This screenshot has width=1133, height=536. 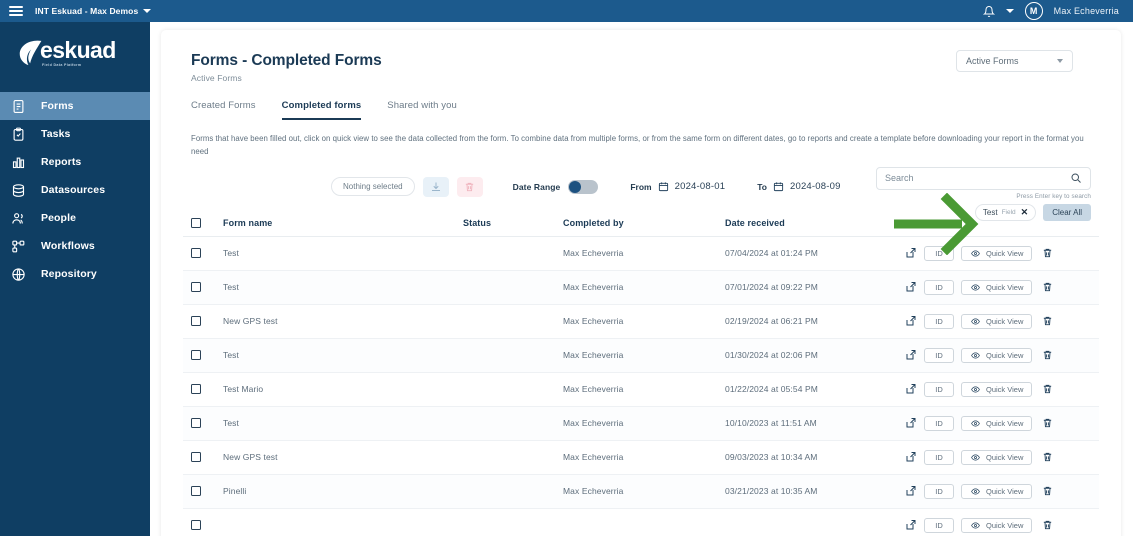 I want to click on cell-date-received: 09/03/2023 at 10:34 AM, so click(x=771, y=457).